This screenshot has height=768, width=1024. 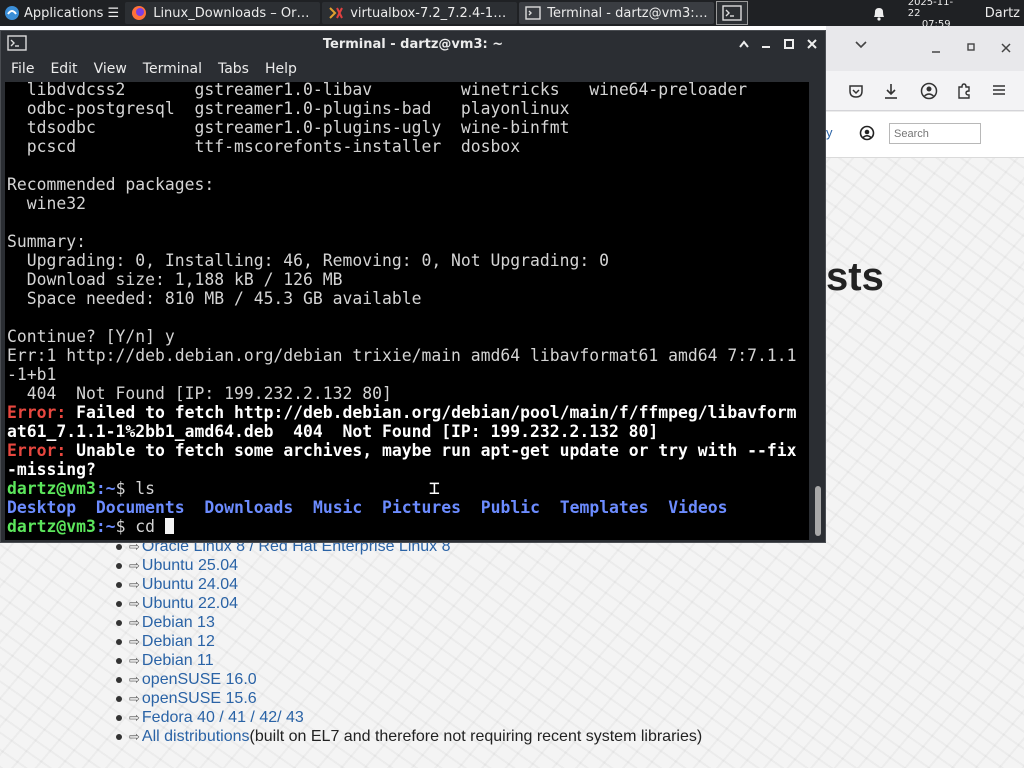 I want to click on site-header: y, so click(x=925, y=135).